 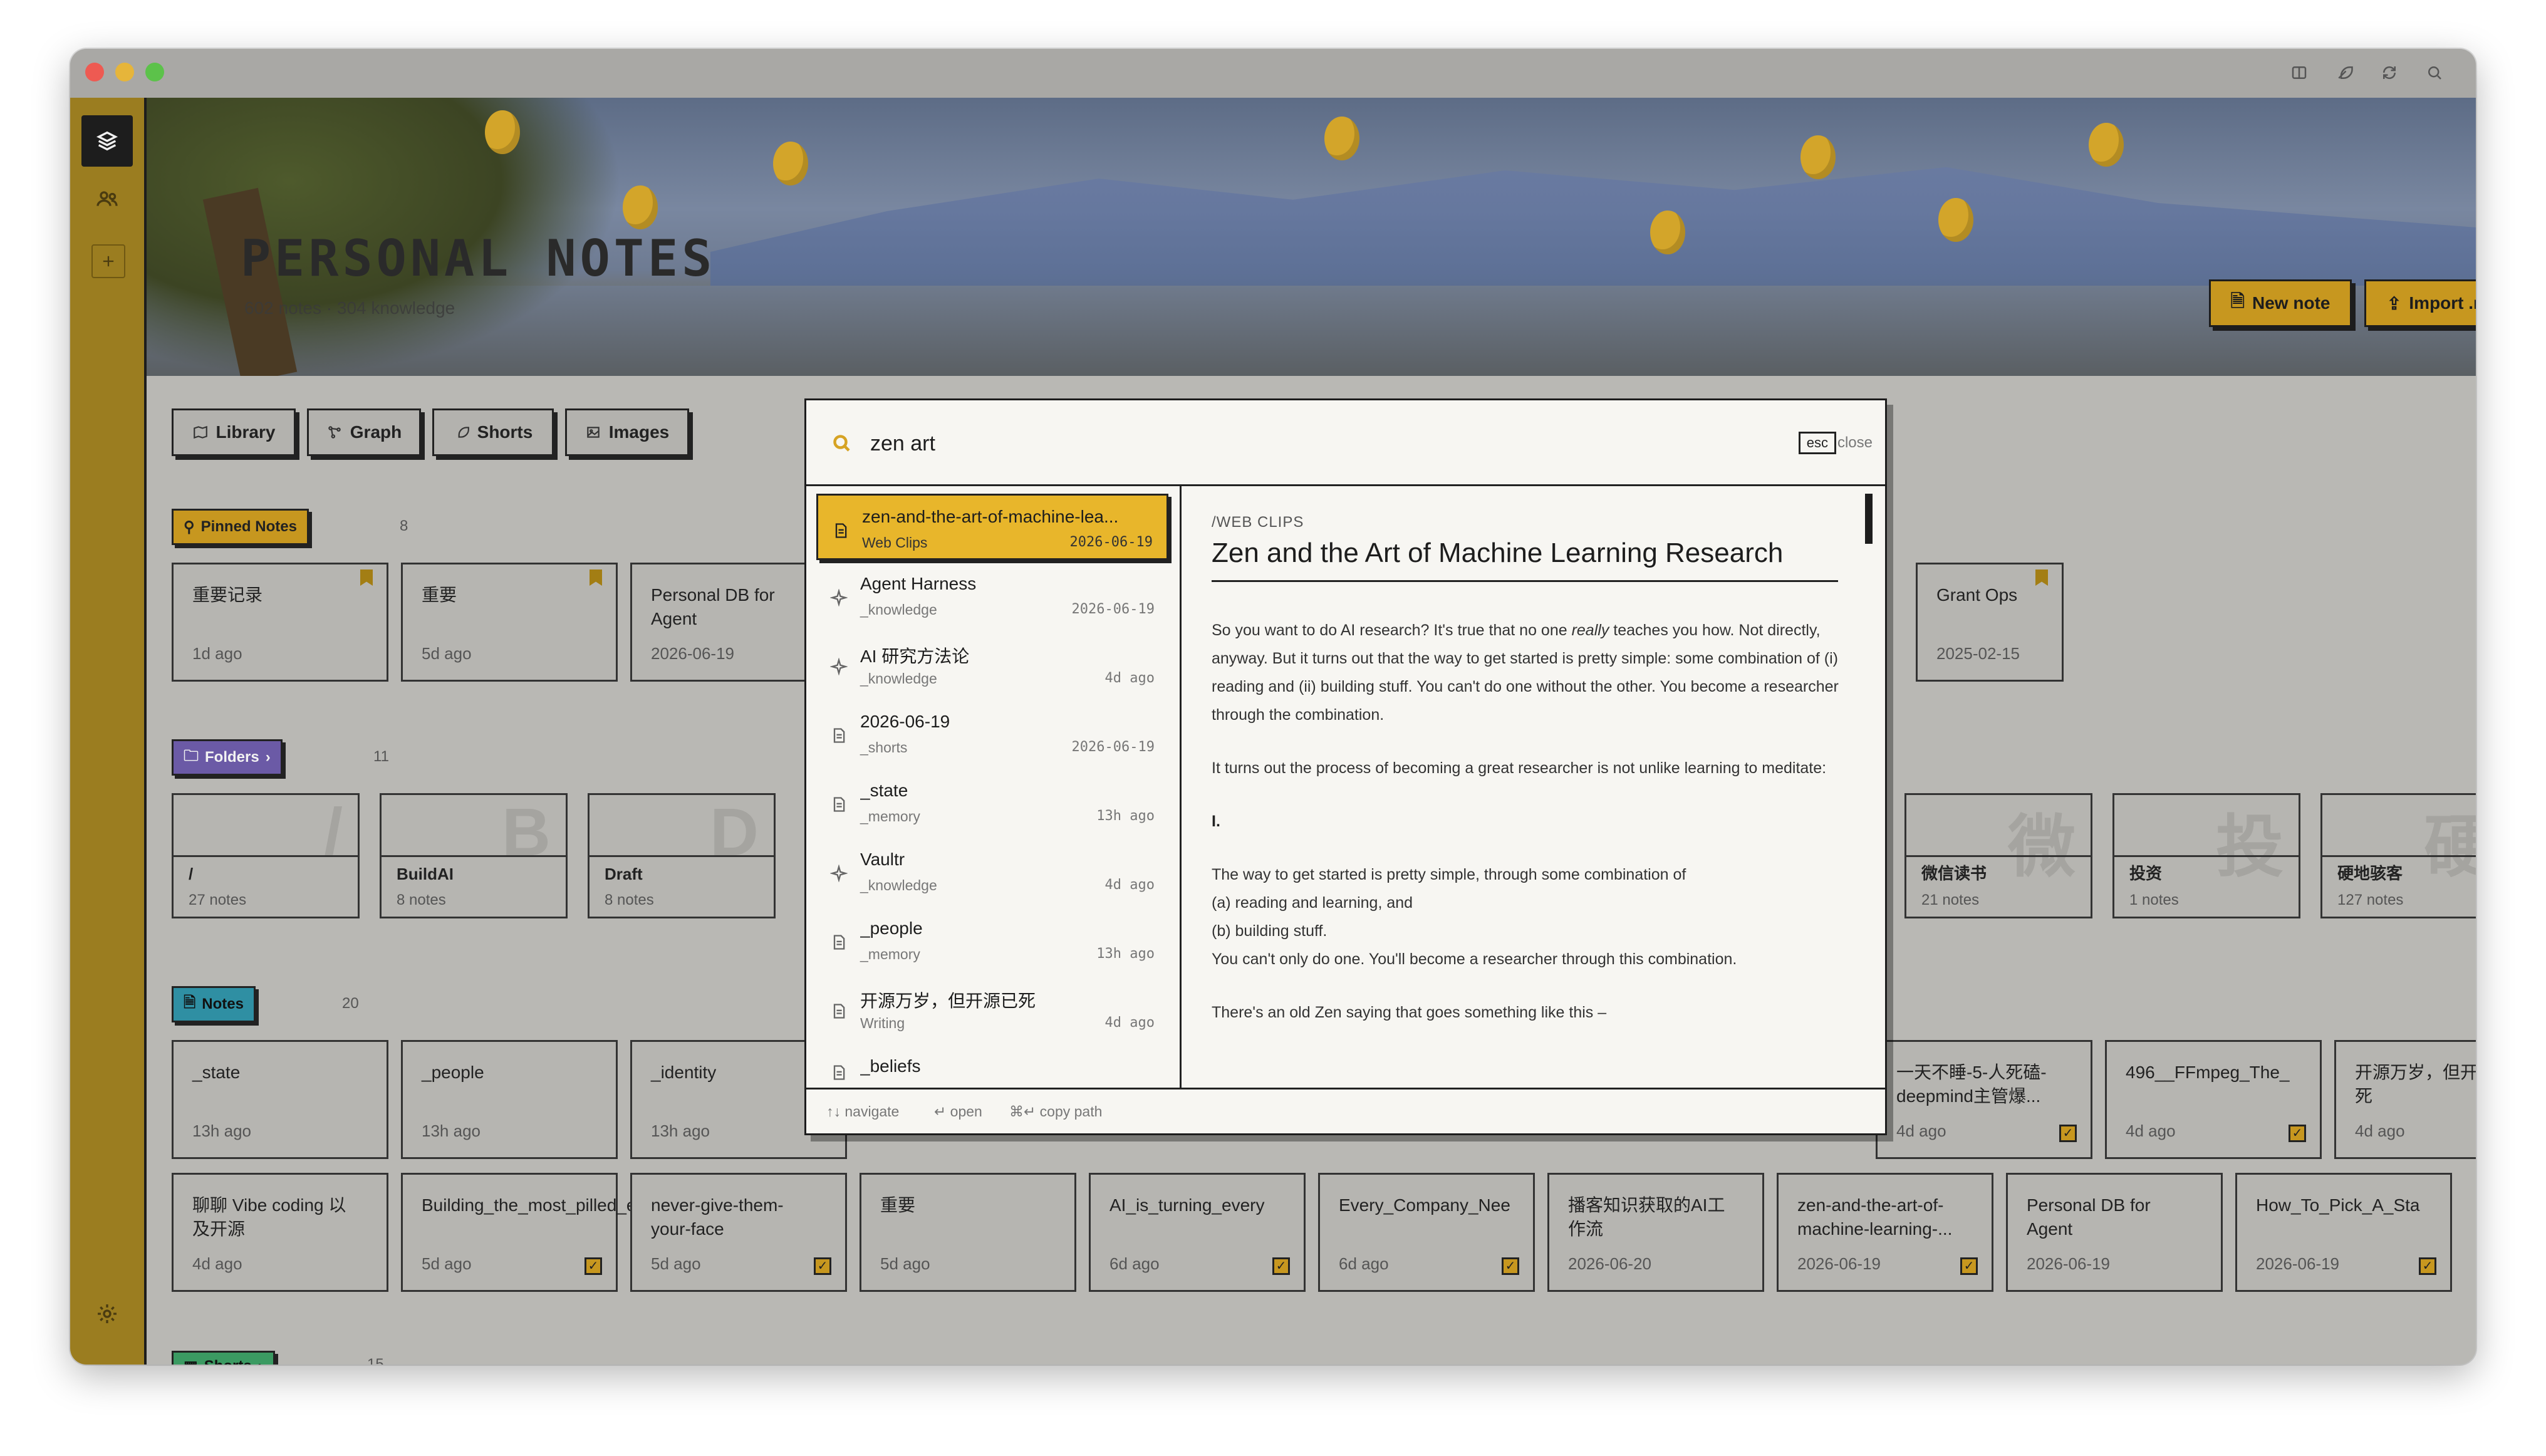 I want to click on lemon-decoration, so click(x=2106, y=145).